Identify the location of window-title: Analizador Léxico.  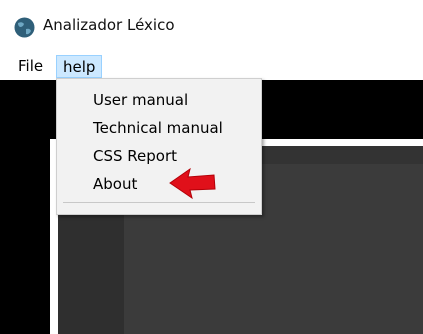
(109, 25).